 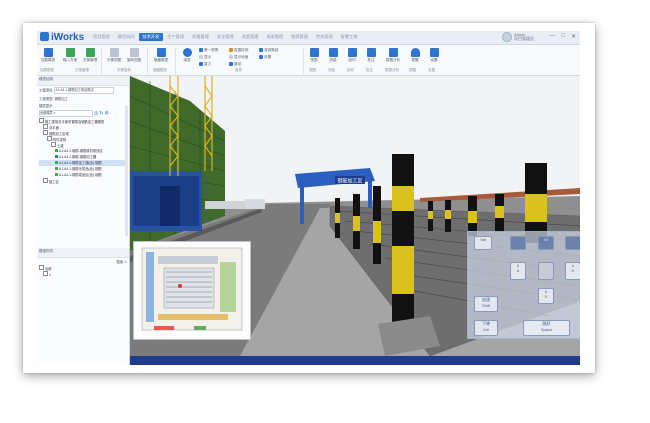 I want to click on display-option: 显示, so click(x=205, y=57).